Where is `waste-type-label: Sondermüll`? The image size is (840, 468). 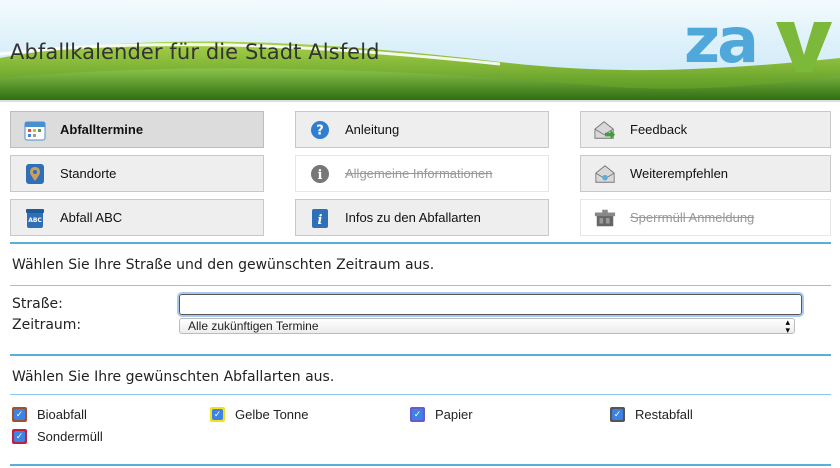
waste-type-label: Sondermüll is located at coordinates (70, 436).